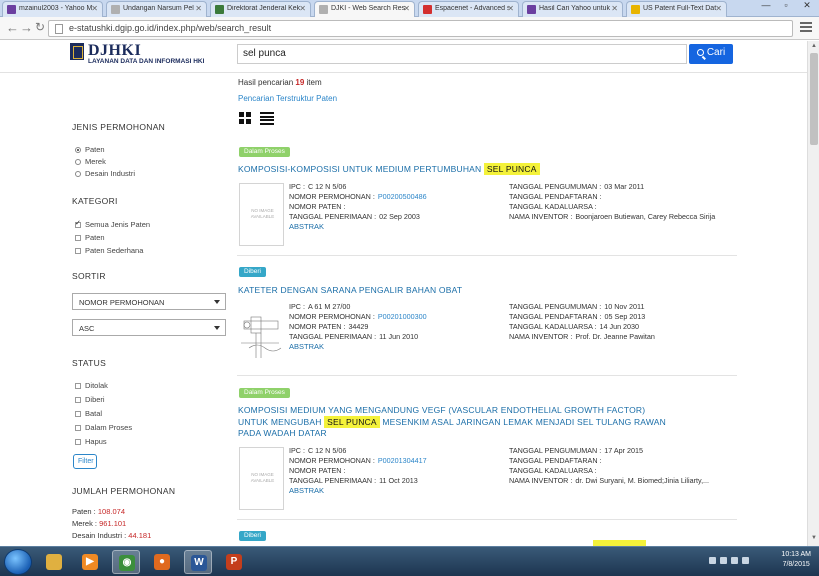 This screenshot has width=819, height=576. I want to click on result-field: TANGGAL PENDAFTARAN :, so click(557, 196).